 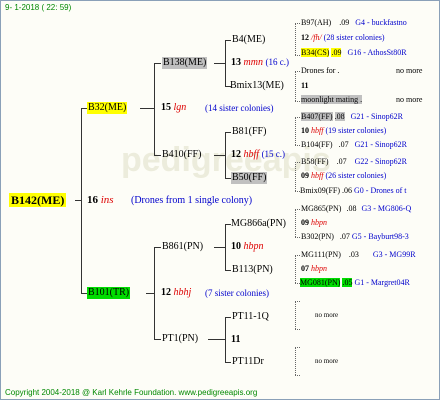 What do you see at coordinates (257, 86) in the screenshot?
I see `bmix13-queen: Bmix13(ME)` at bounding box center [257, 86].